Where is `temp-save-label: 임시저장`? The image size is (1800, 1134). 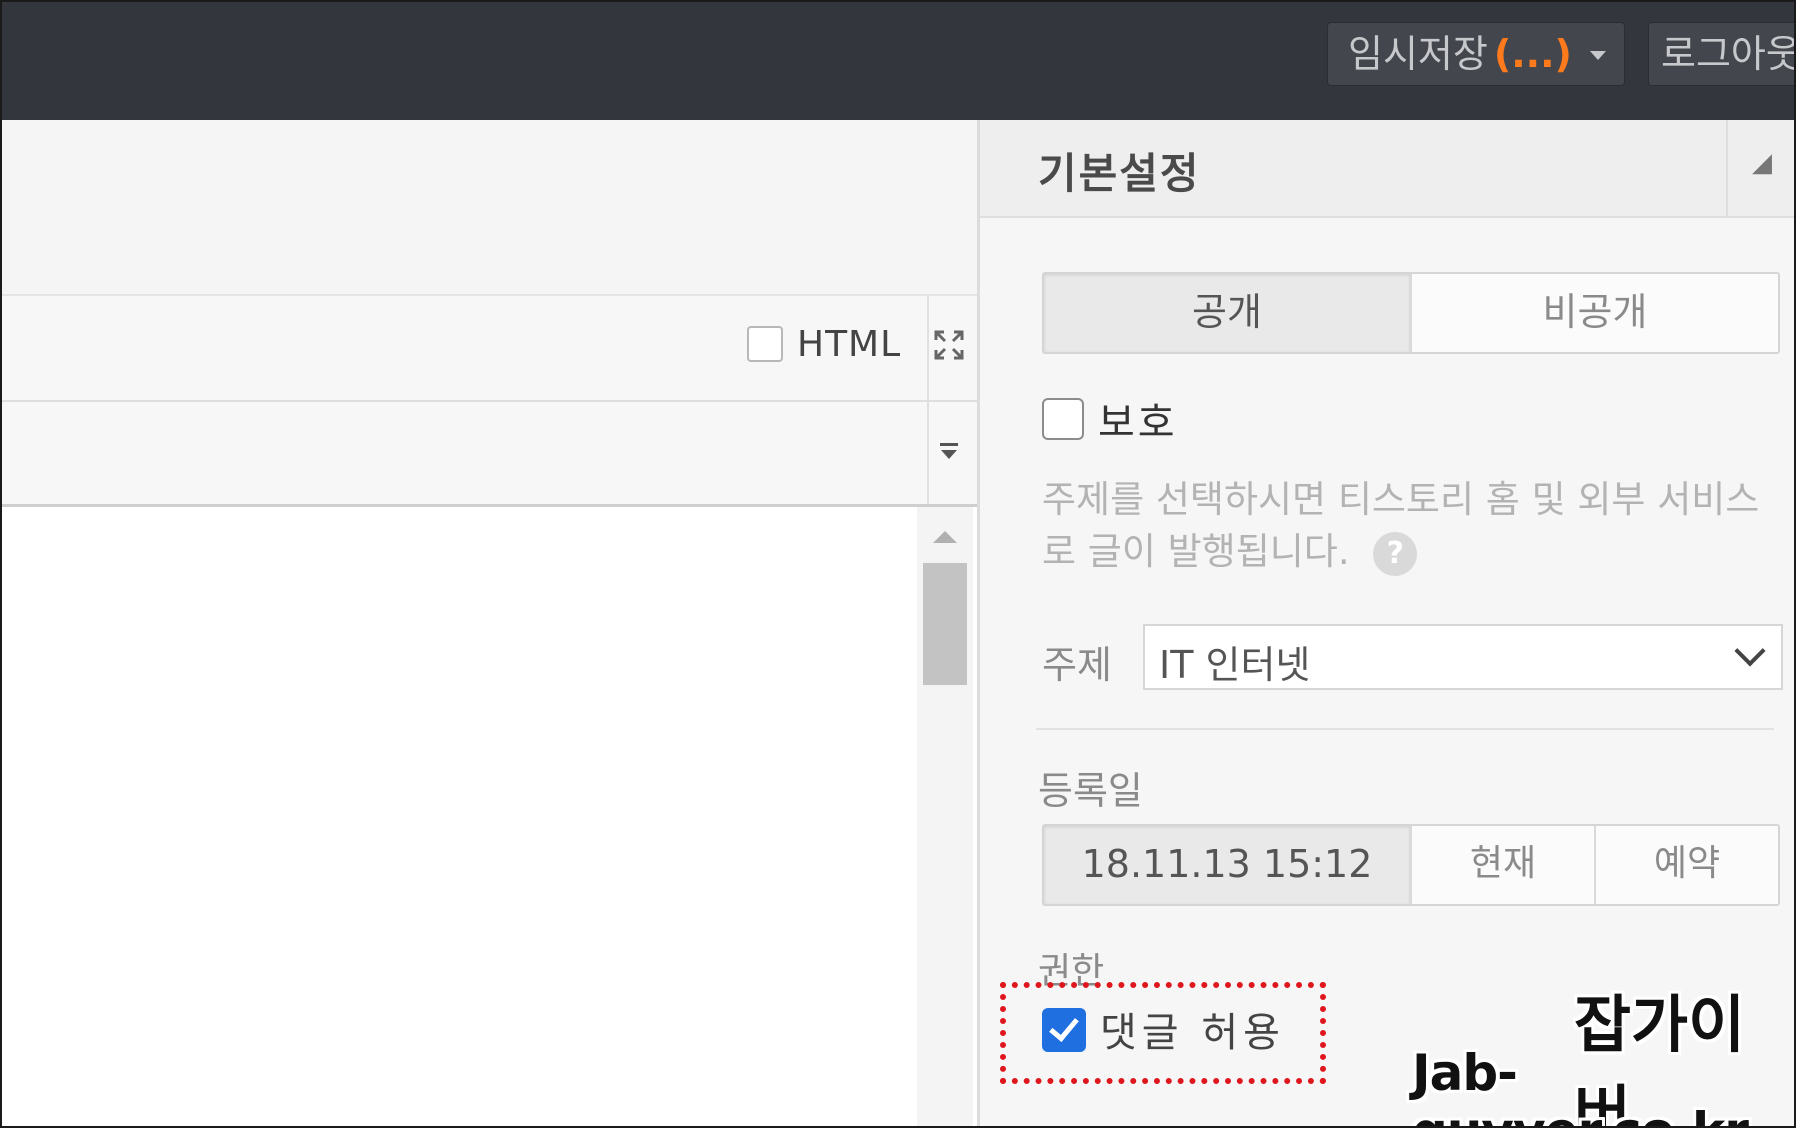 temp-save-label: 임시저장 is located at coordinates (1418, 54).